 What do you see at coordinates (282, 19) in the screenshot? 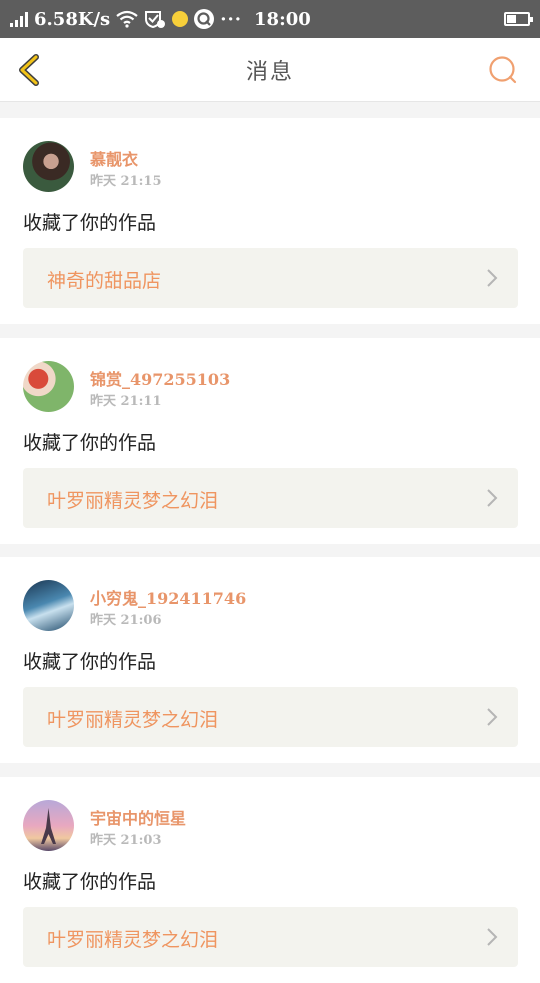
I see `status-time: 18:00` at bounding box center [282, 19].